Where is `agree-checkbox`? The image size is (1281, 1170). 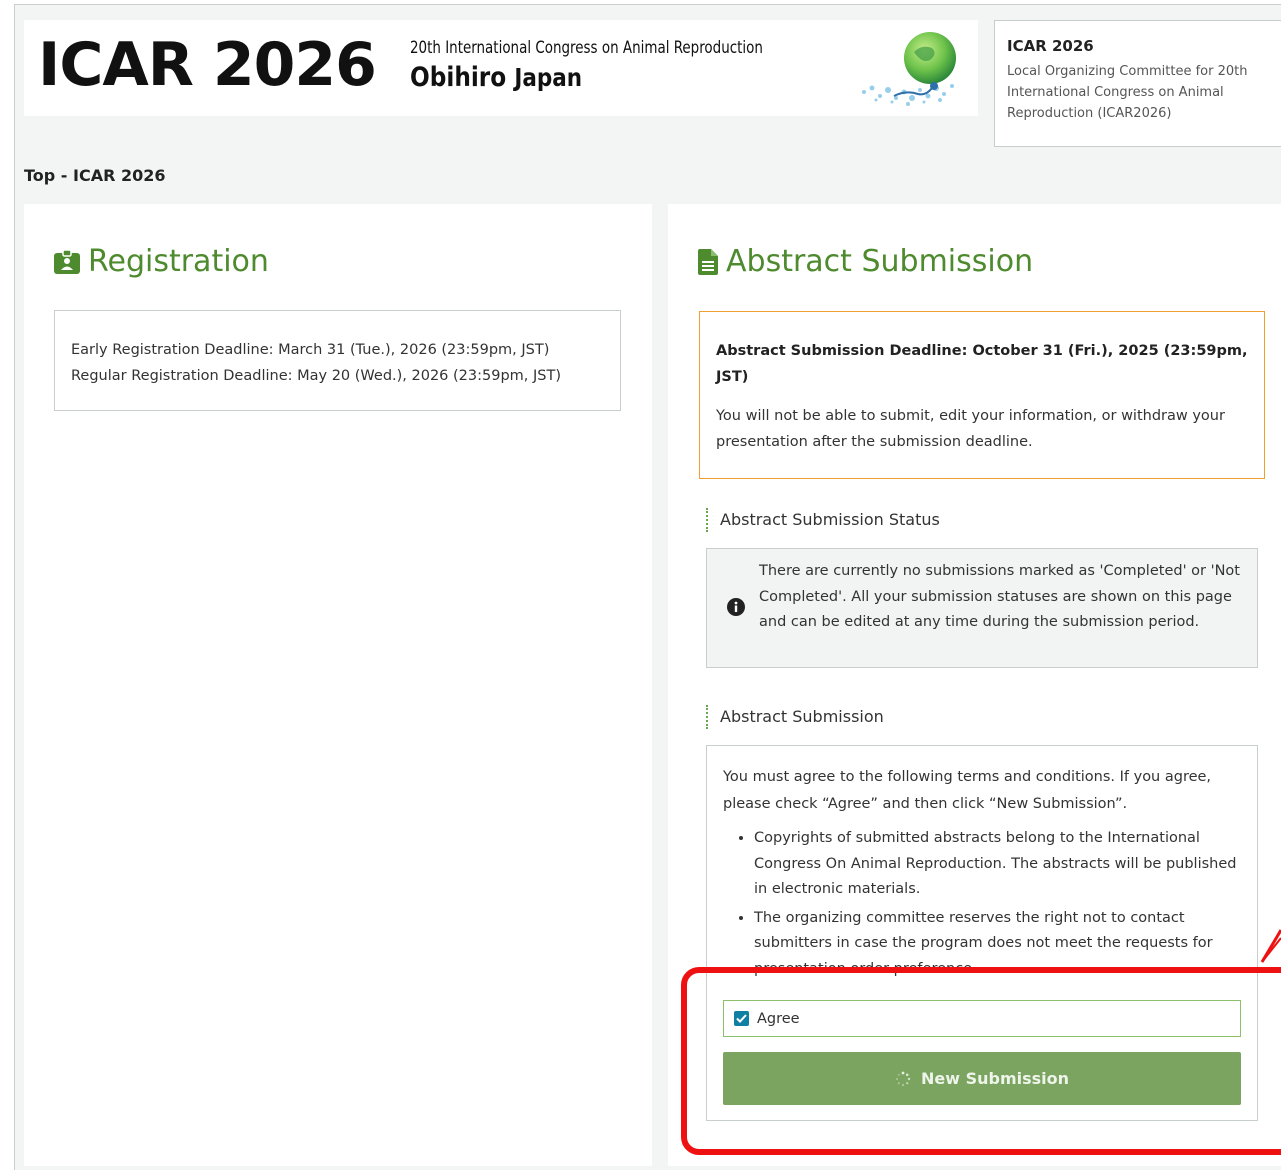
agree-checkbox is located at coordinates (741, 1018).